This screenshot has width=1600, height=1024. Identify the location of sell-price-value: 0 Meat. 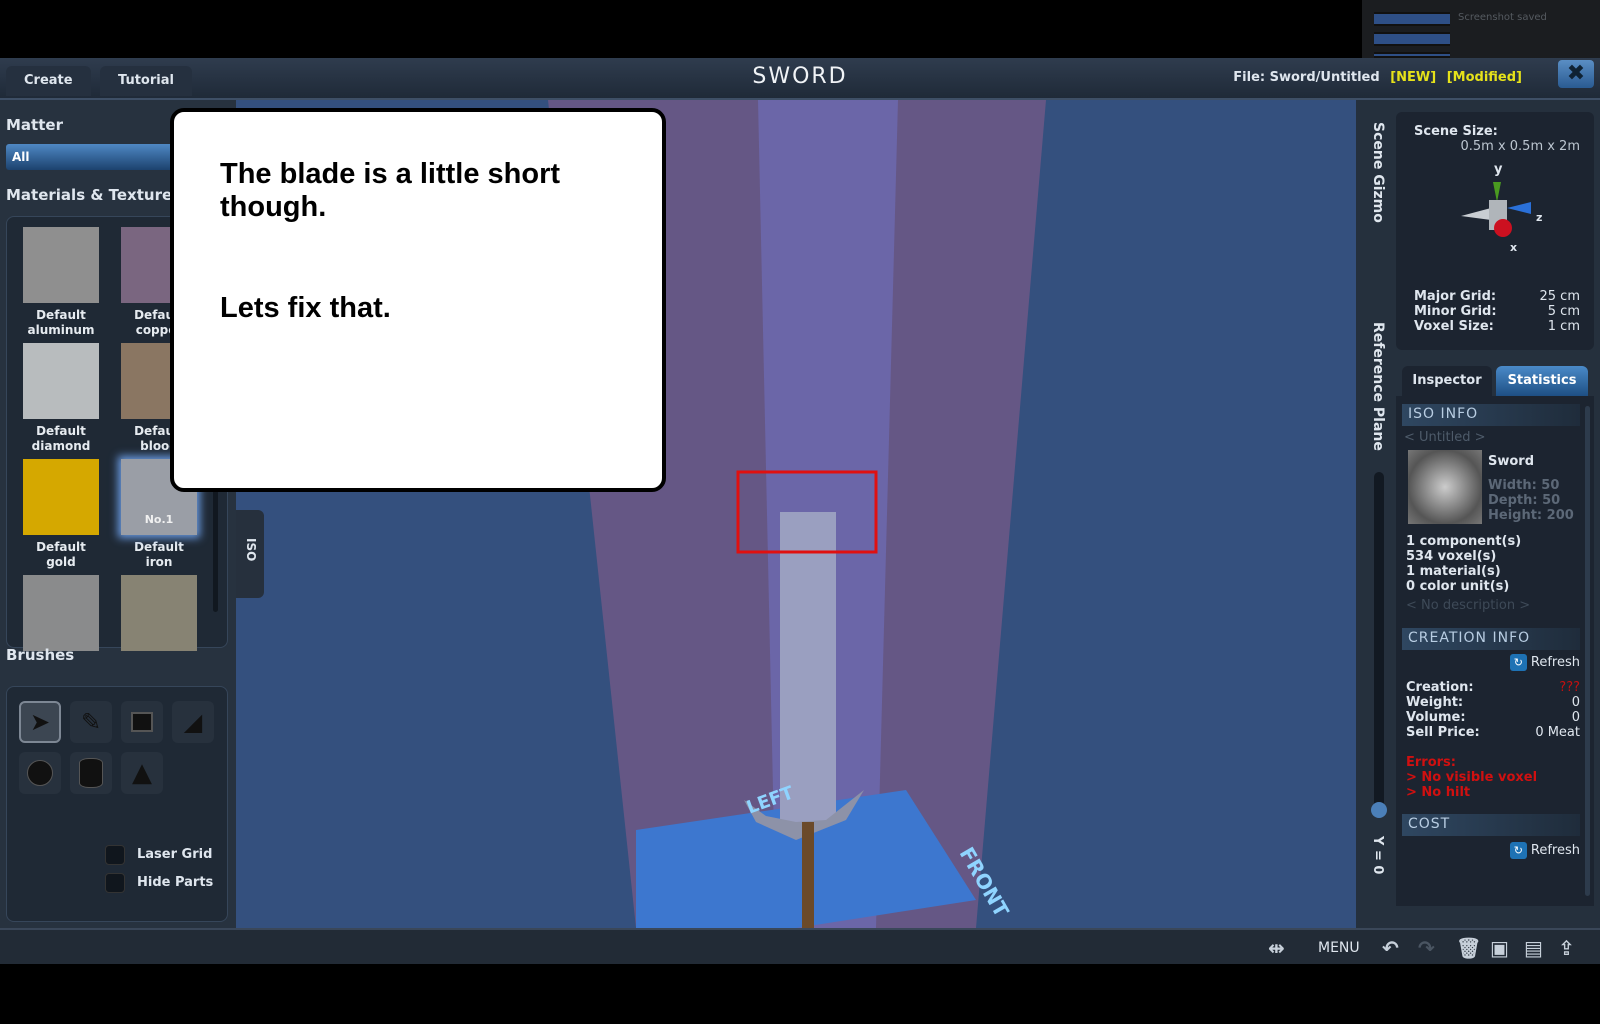
(1557, 732).